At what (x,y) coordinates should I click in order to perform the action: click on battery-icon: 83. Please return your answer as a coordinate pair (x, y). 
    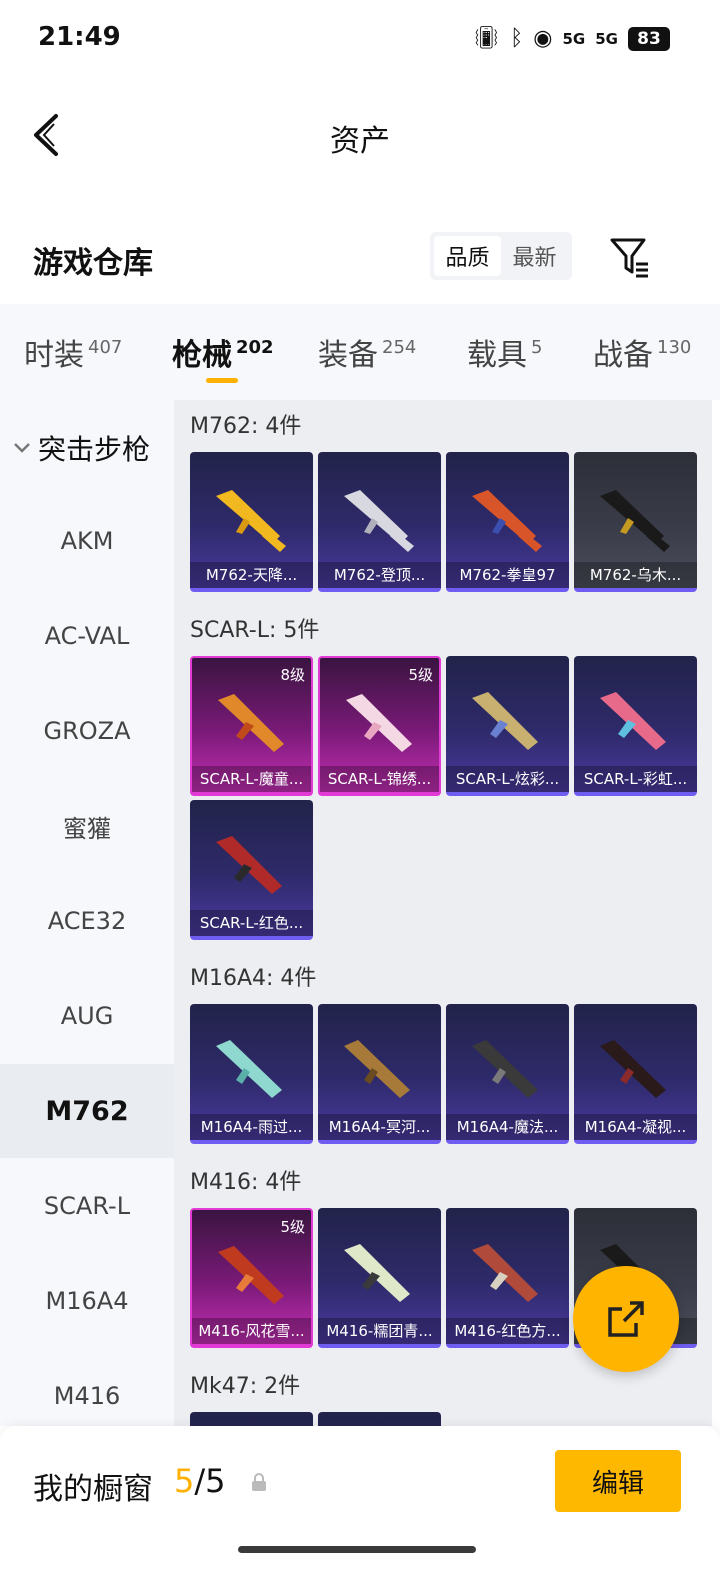
    Looking at the image, I should click on (649, 39).